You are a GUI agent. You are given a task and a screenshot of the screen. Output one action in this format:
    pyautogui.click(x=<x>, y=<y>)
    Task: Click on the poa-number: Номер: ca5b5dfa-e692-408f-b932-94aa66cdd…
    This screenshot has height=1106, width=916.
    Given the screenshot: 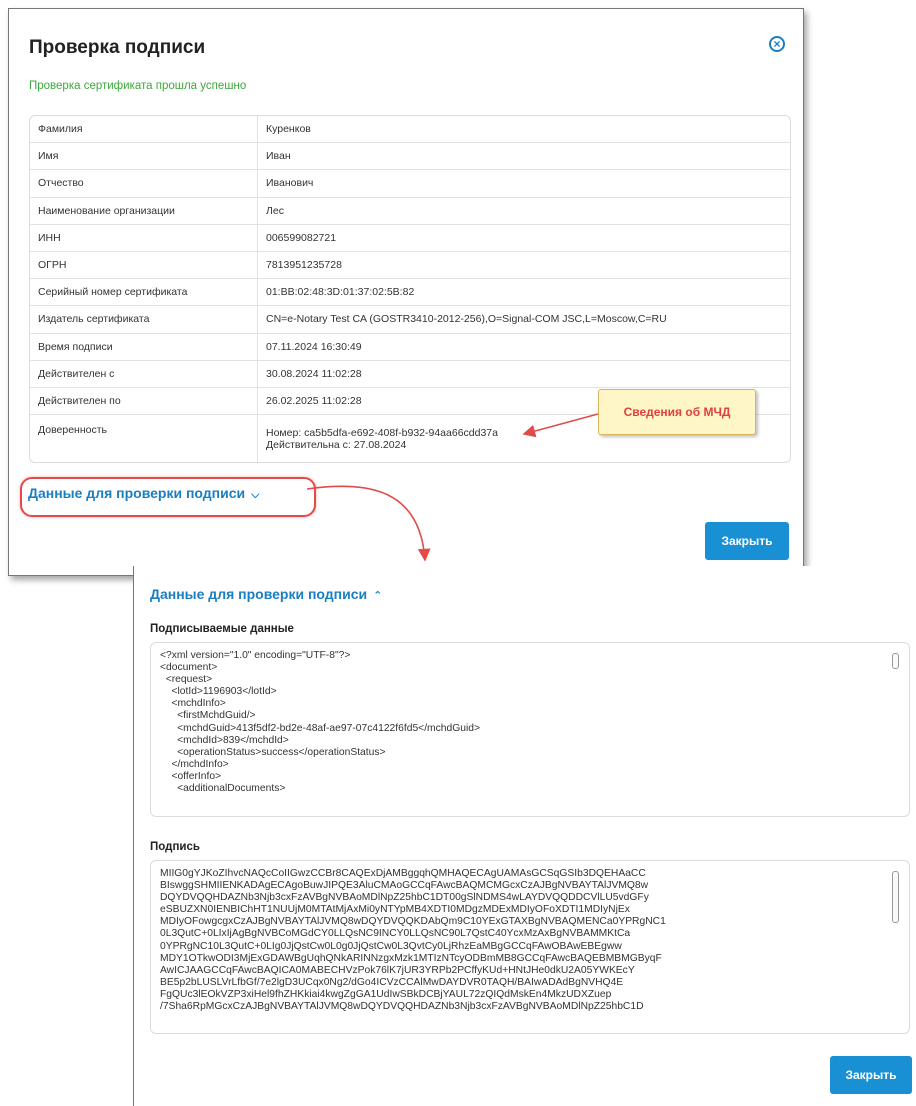 What is the action you would take?
    pyautogui.click(x=382, y=432)
    